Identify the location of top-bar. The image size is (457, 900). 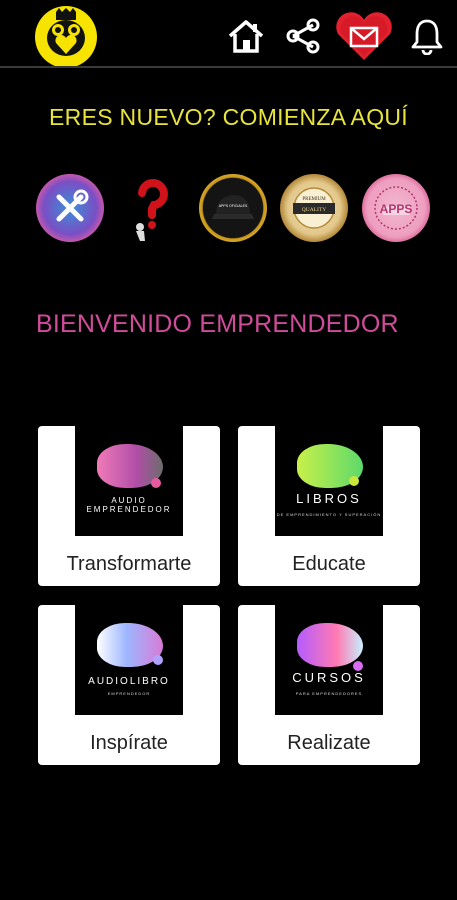
(228, 34).